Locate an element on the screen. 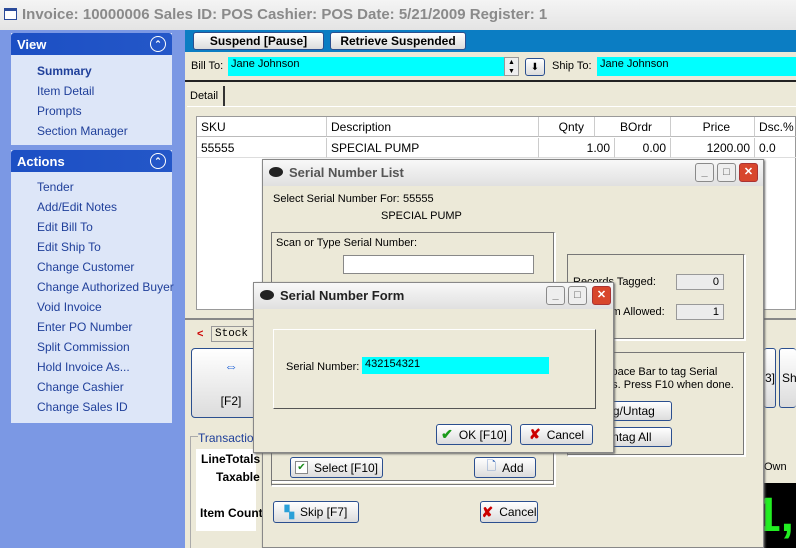 This screenshot has width=796, height=548. column-header-qnty: Qnty is located at coordinates (567, 127).